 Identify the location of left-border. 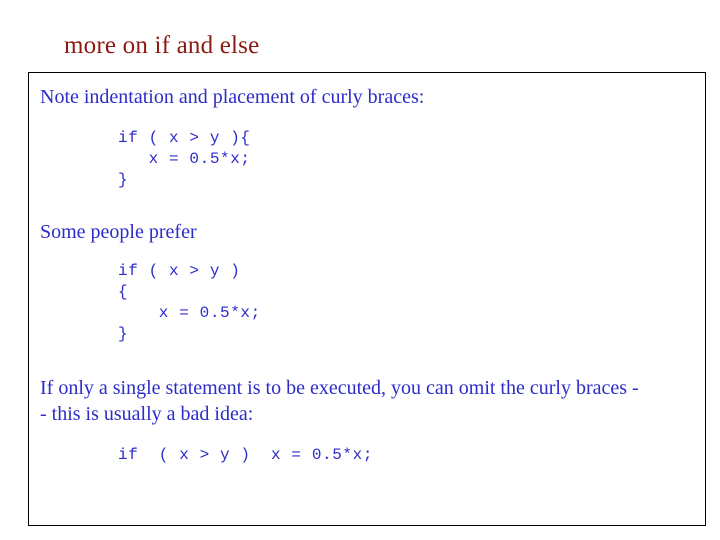
(28, 299).